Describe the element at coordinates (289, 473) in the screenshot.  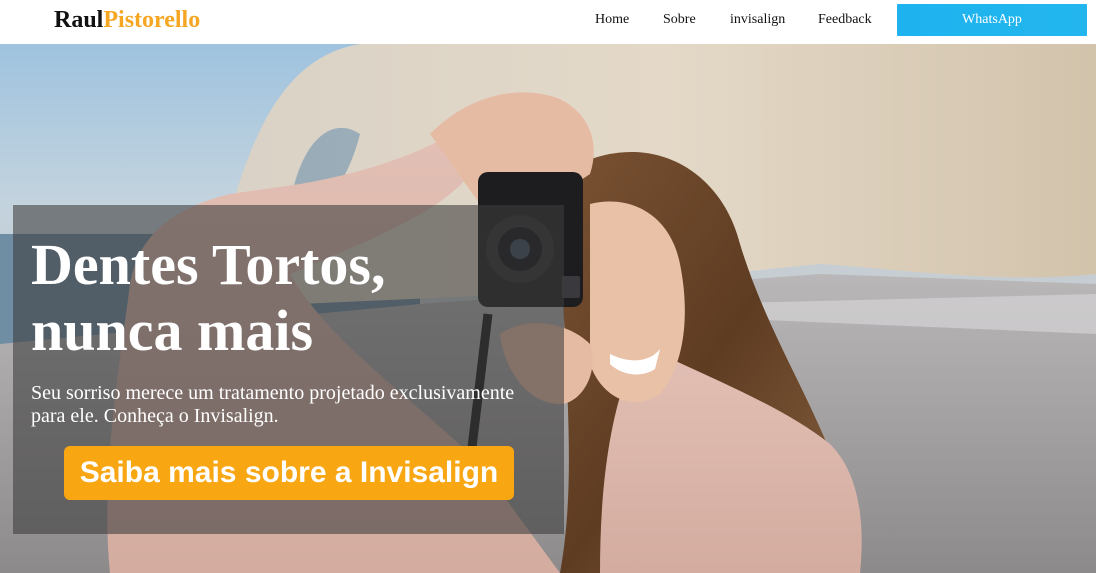
I see `learn-more-invisalign-button: Saiba mais sobre a Invisalign` at that location.